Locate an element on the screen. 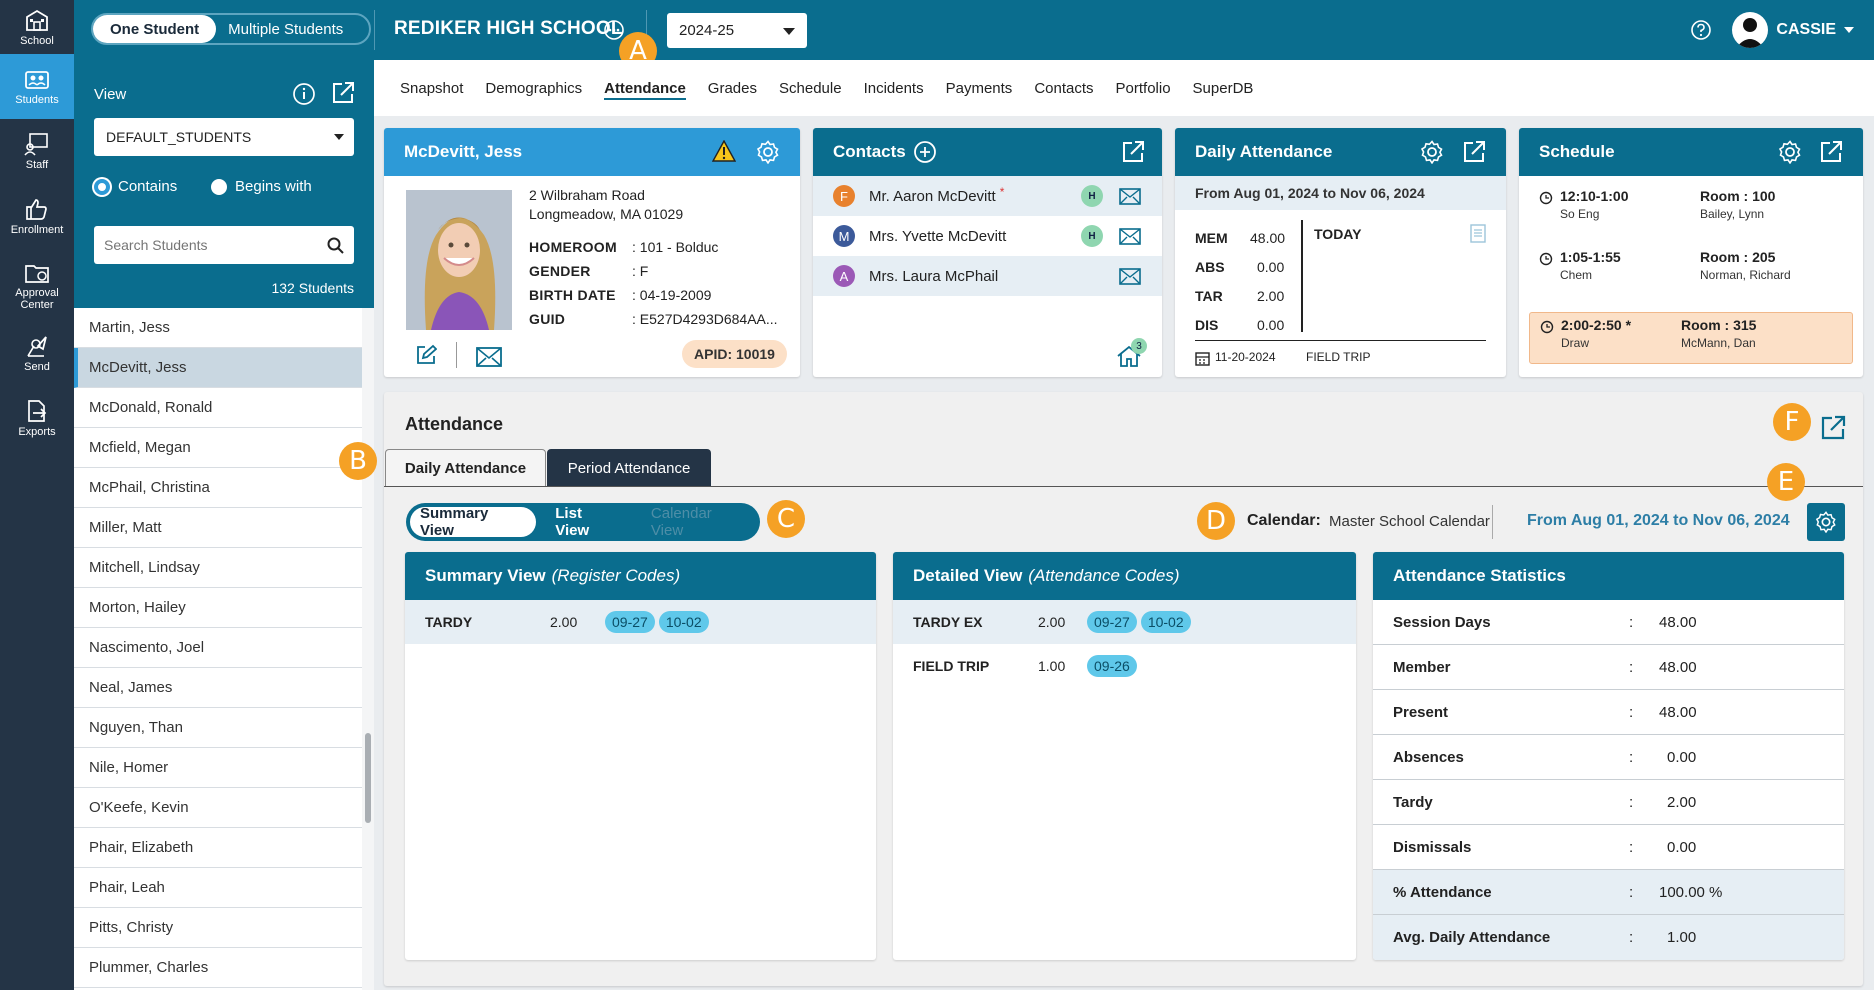 This screenshot has height=990, width=1874. attendance-statistics-header: Attendance Statistics is located at coordinates (1608, 576).